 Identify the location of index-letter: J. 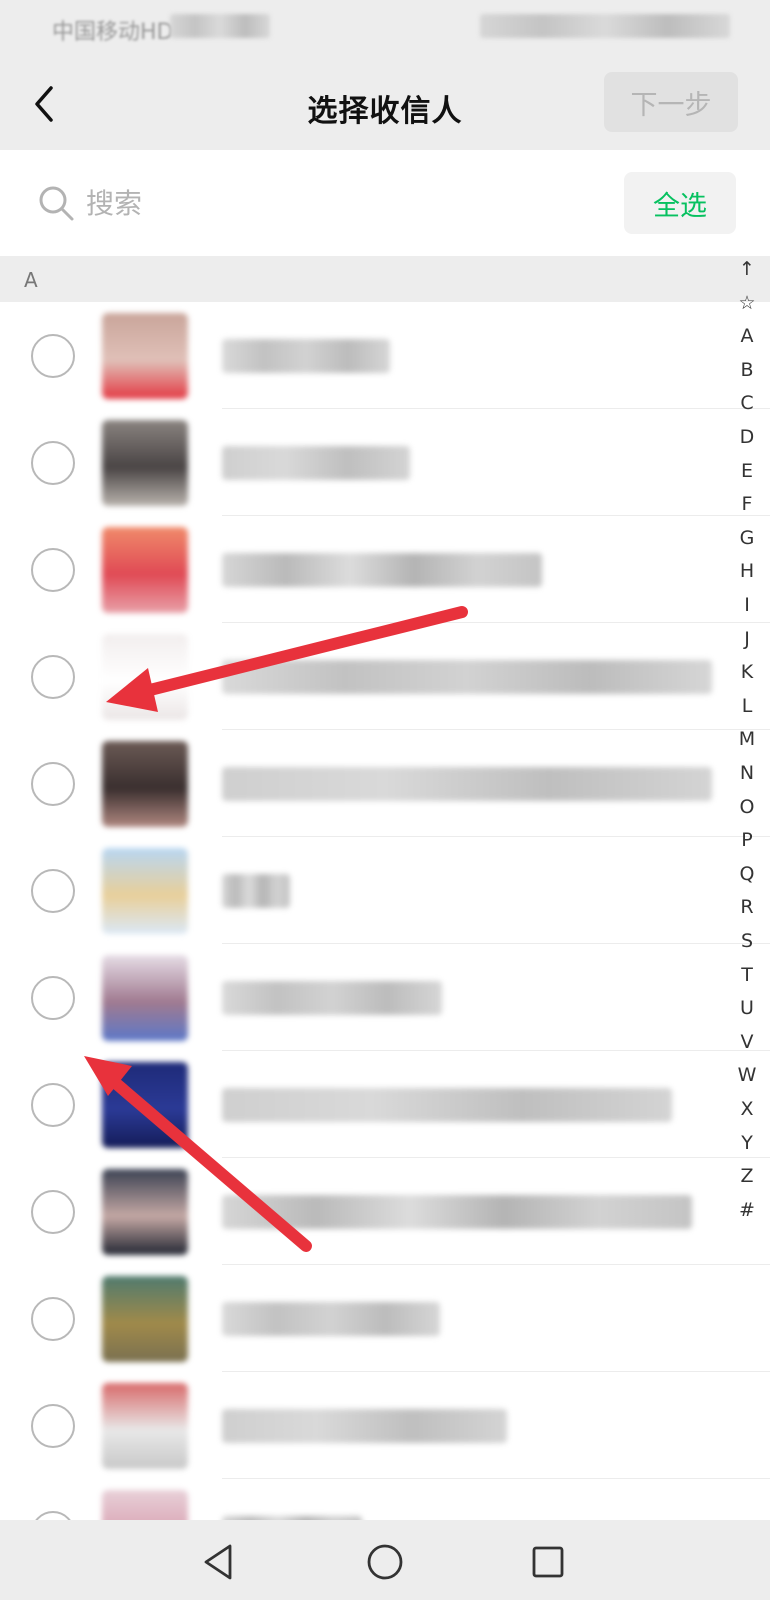
(747, 639).